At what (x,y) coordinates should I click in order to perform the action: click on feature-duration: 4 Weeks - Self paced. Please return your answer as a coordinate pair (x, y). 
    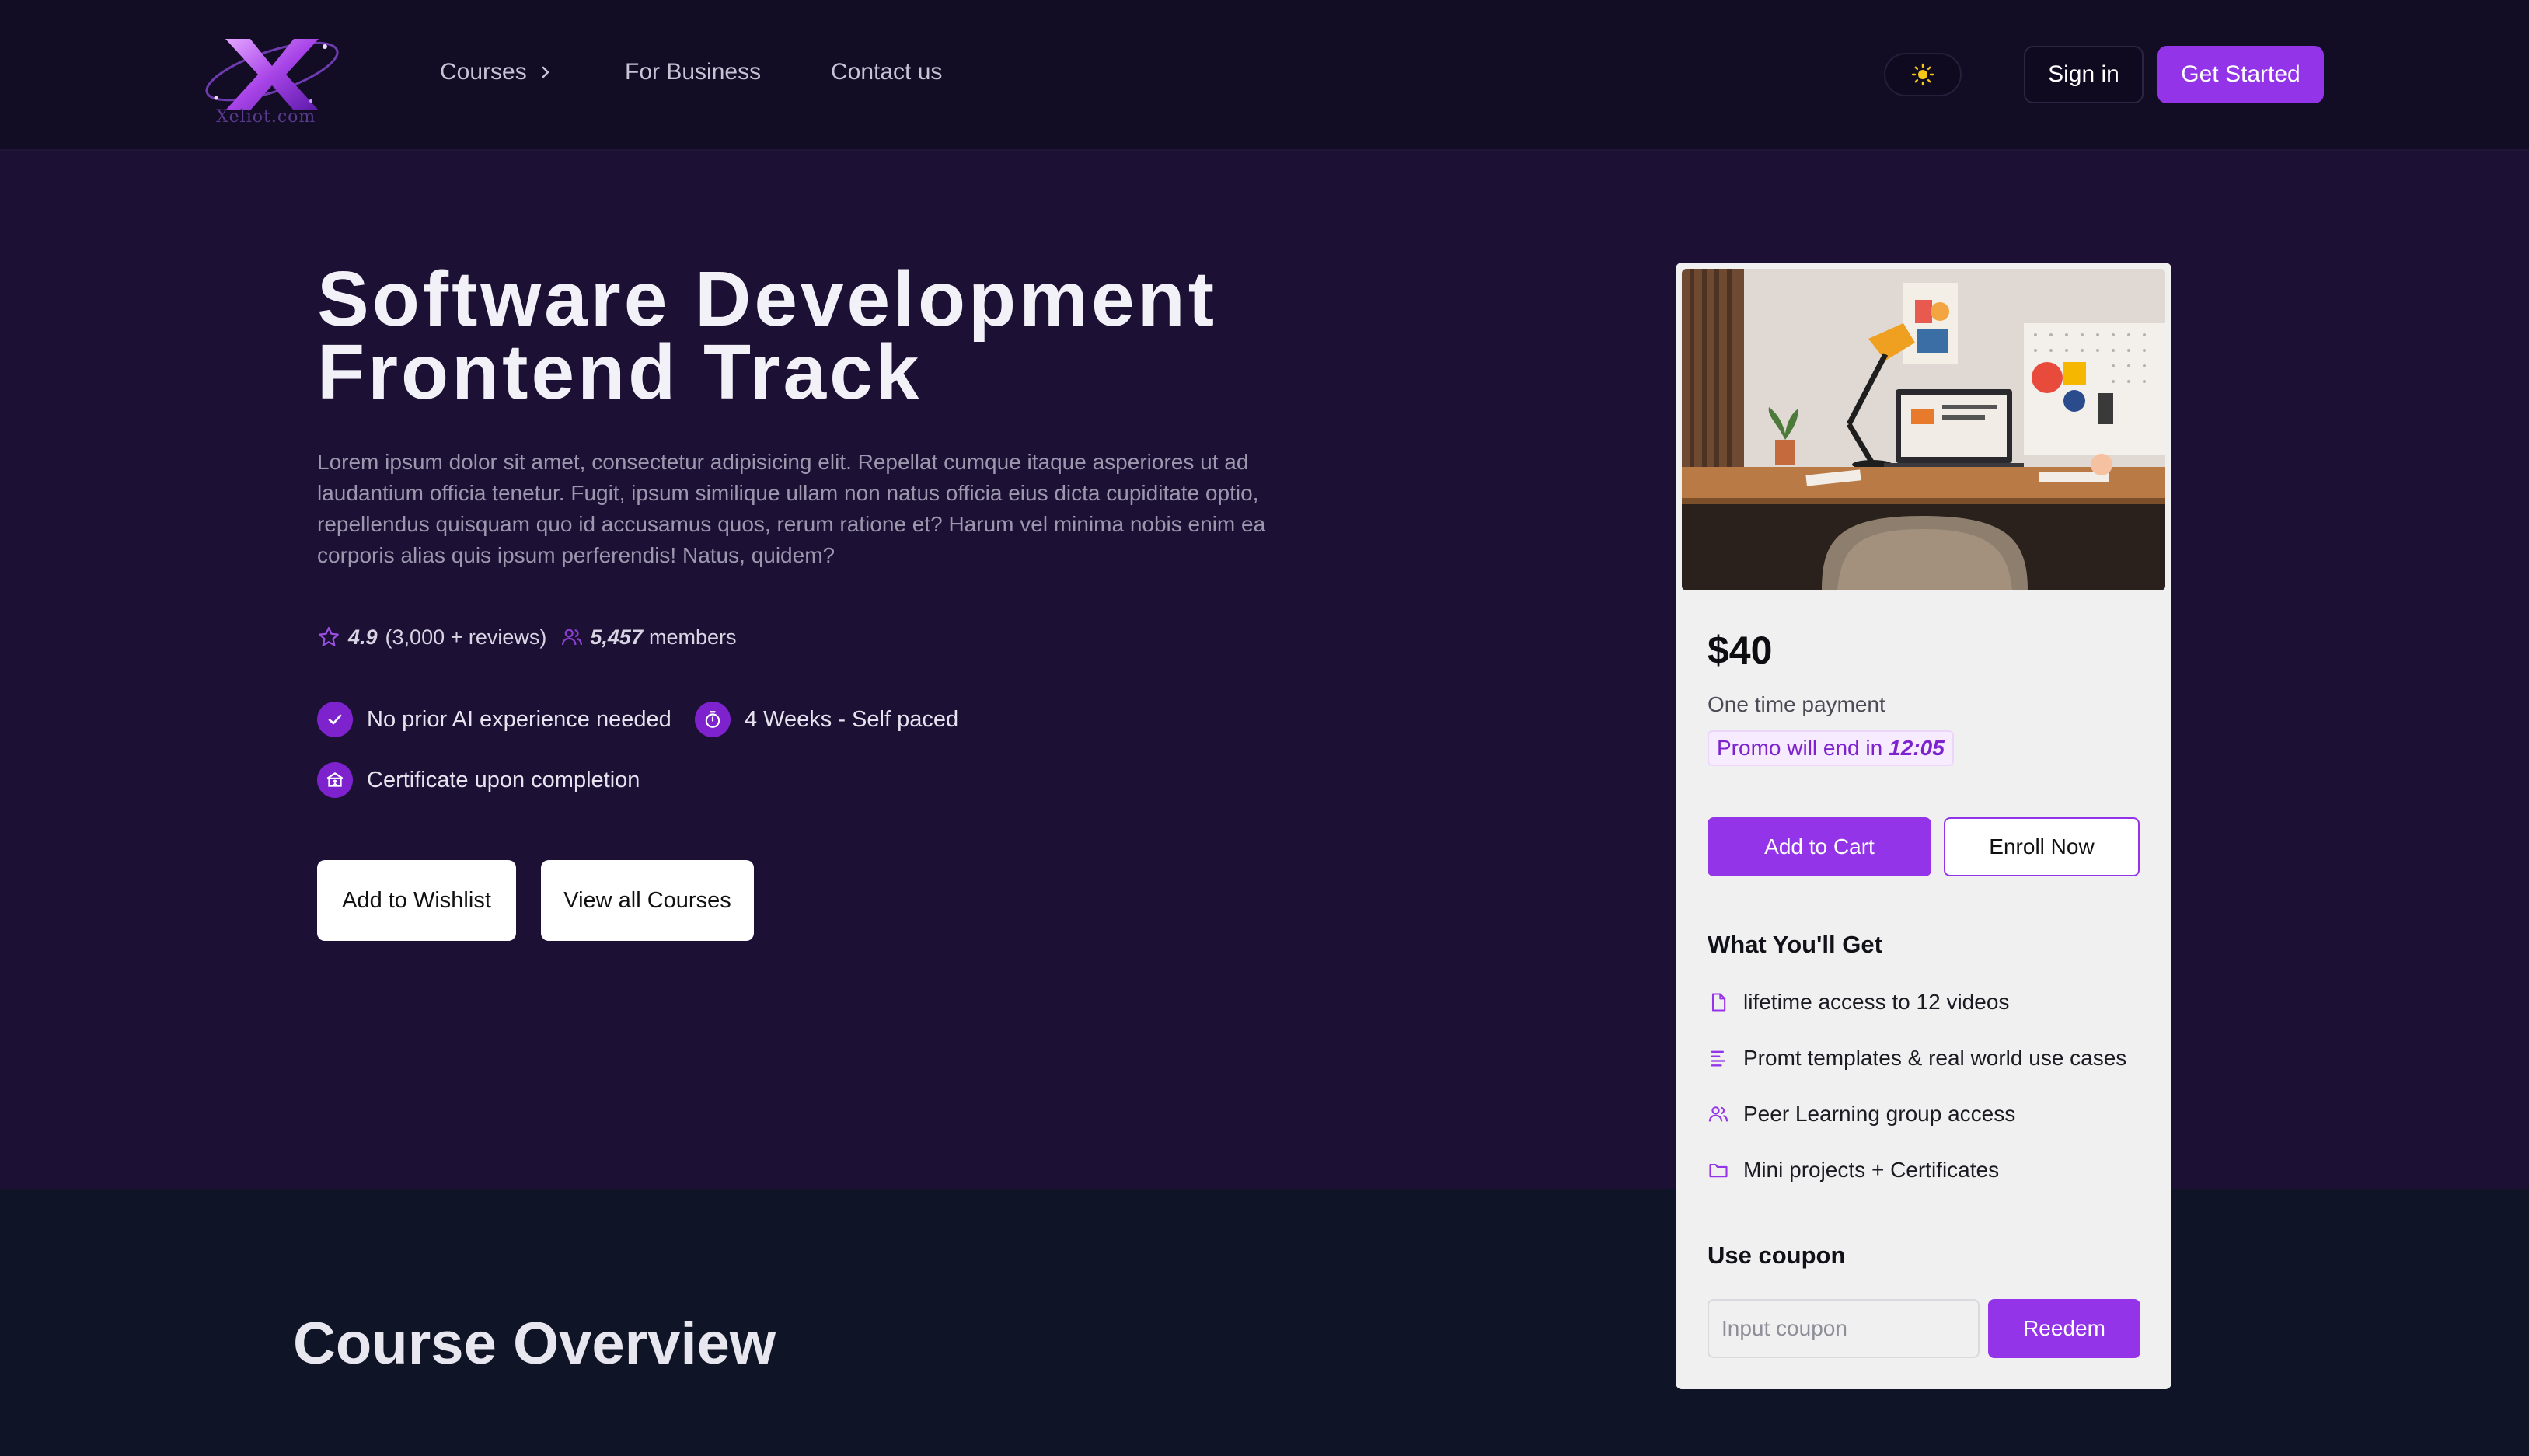
    Looking at the image, I should click on (826, 720).